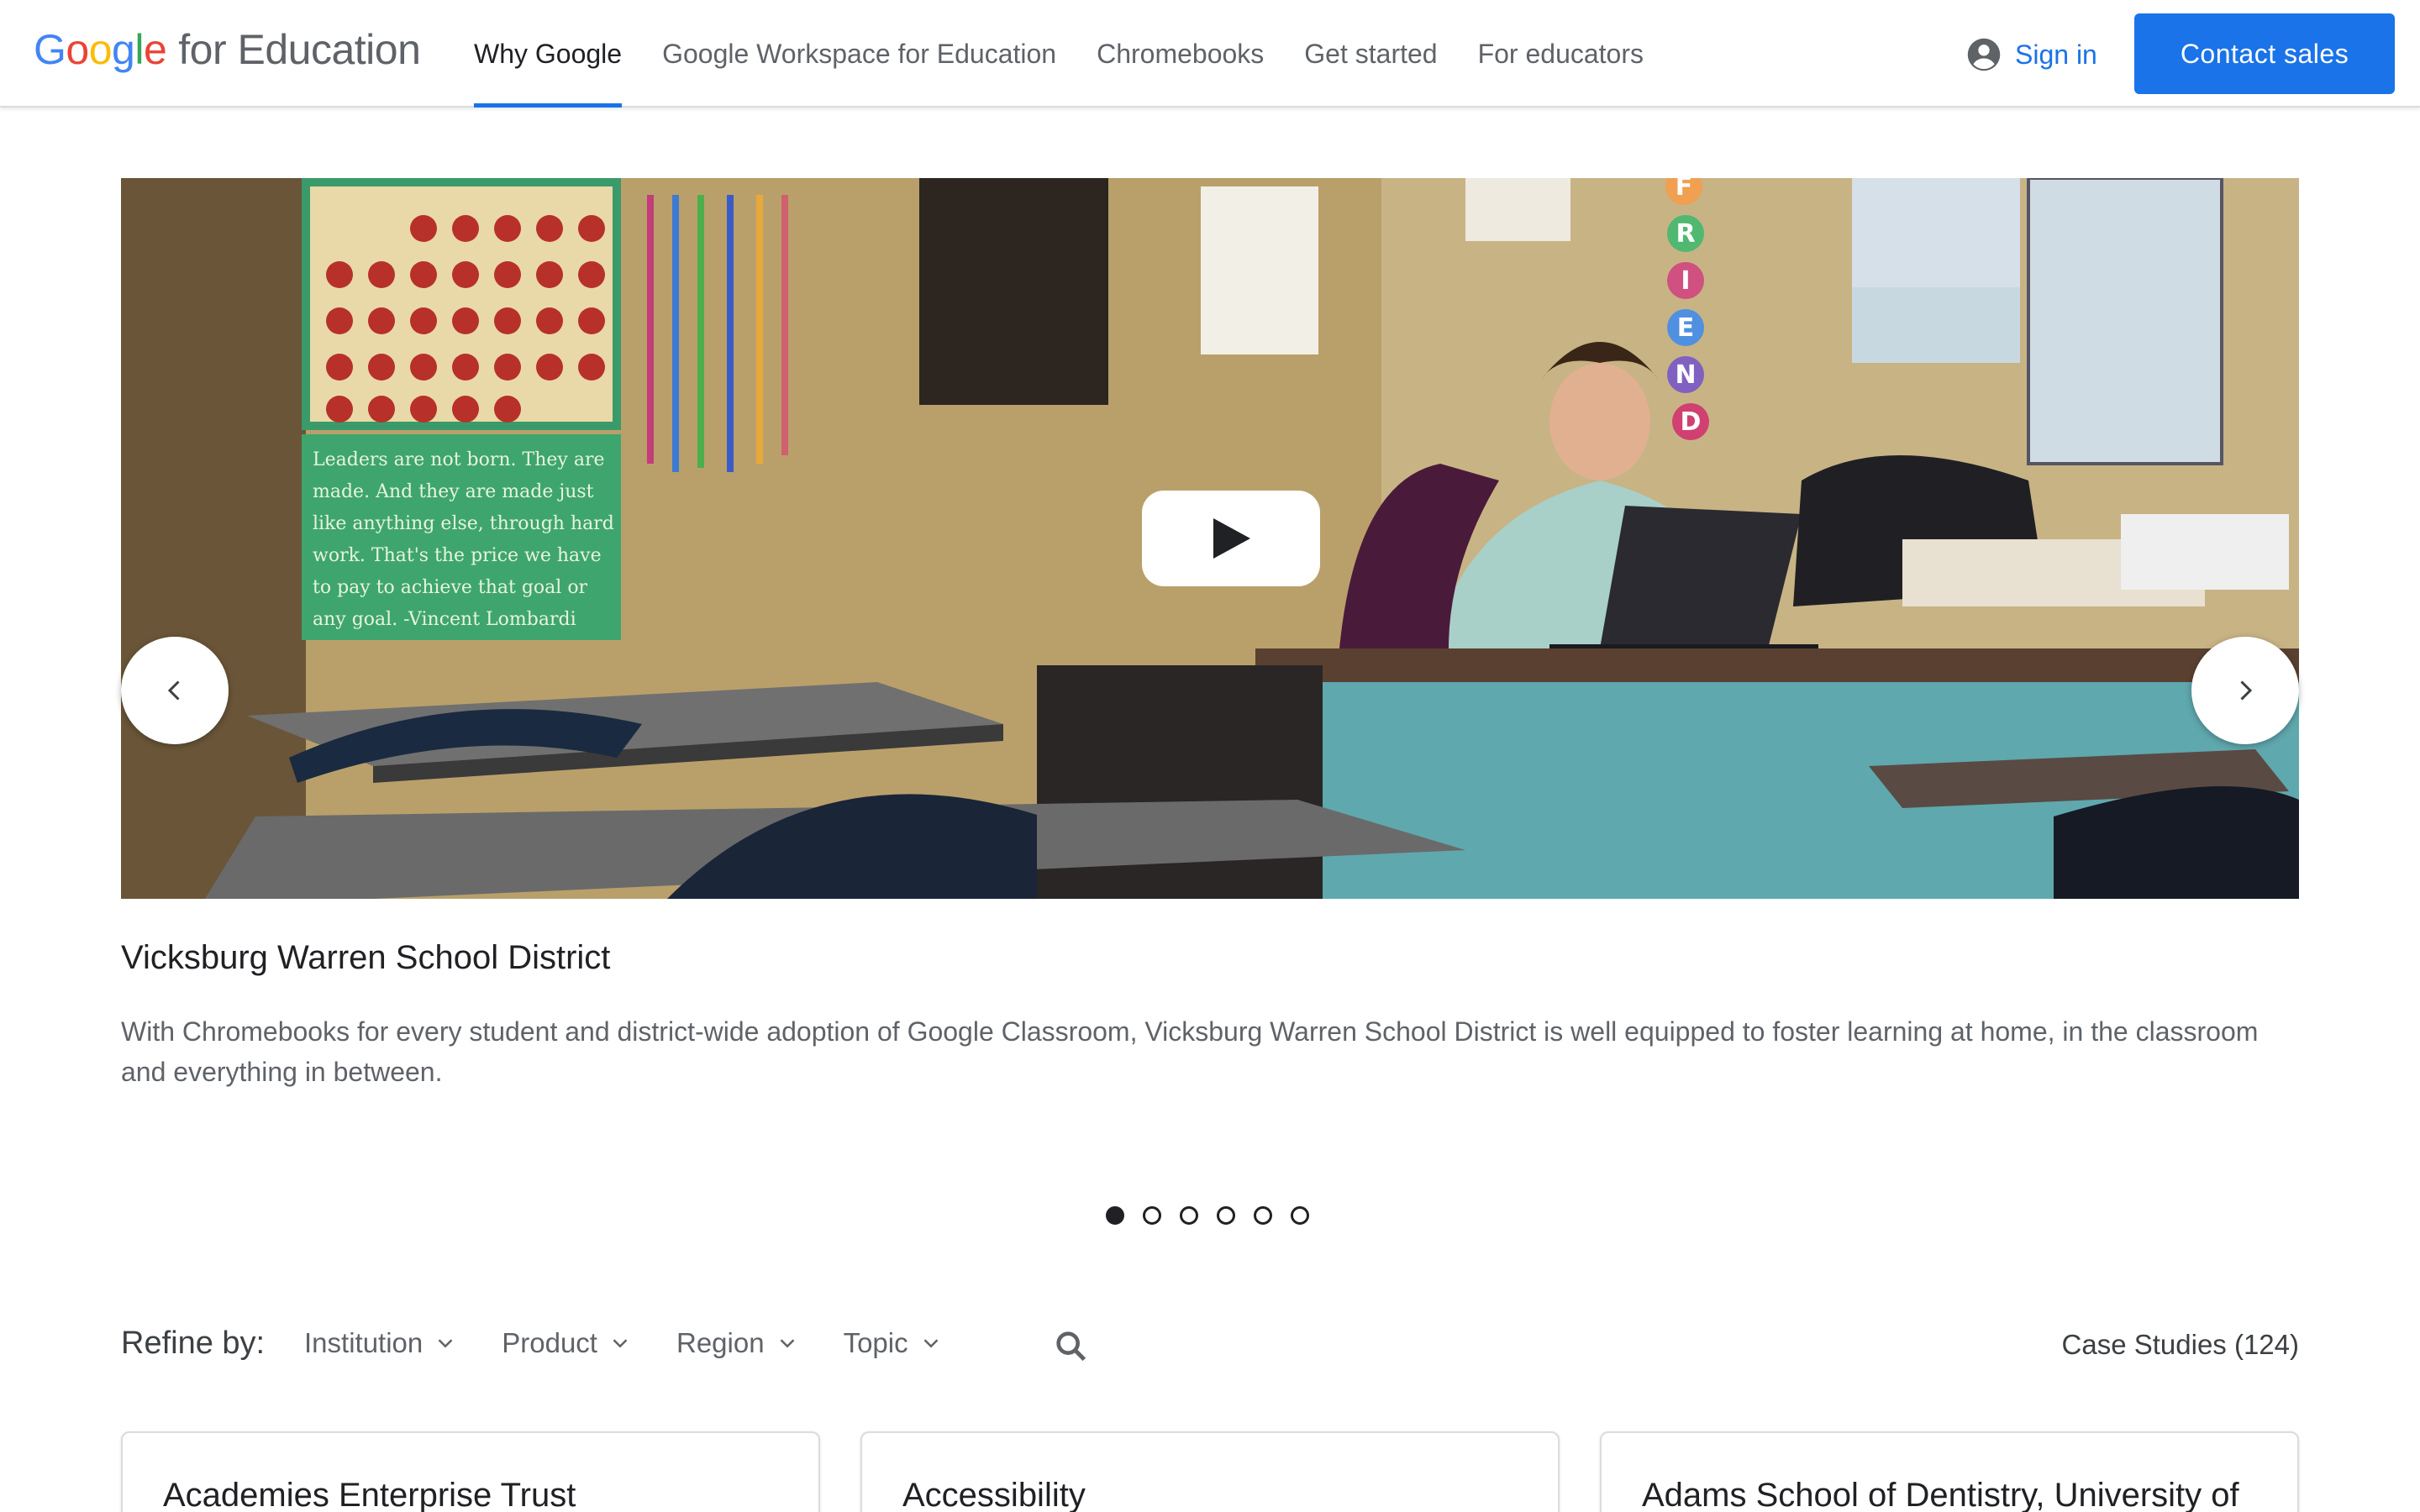 Image resolution: width=2420 pixels, height=1512 pixels. I want to click on search-icon, so click(1071, 1346).